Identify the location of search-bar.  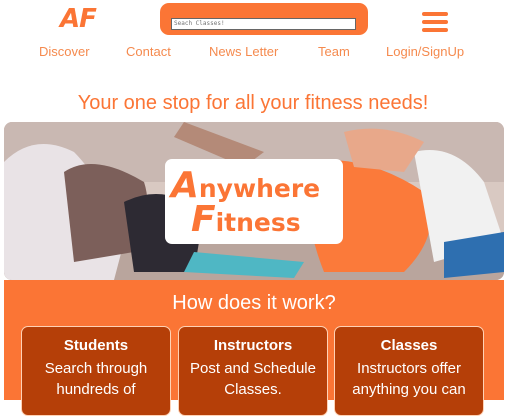
(264, 19).